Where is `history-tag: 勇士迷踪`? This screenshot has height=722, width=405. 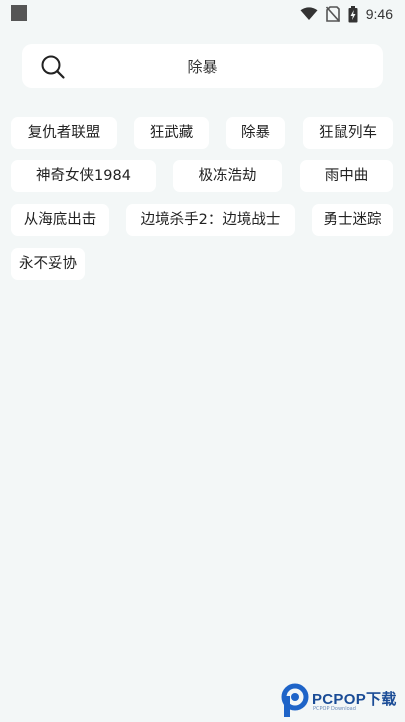
history-tag: 勇士迷踪 is located at coordinates (352, 220).